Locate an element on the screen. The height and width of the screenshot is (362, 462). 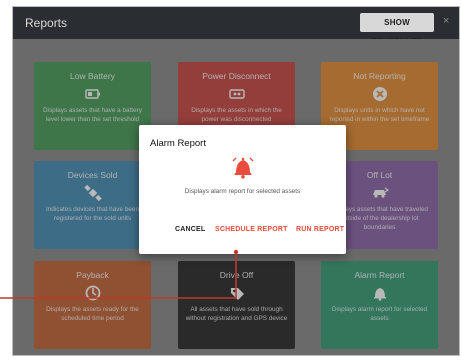
cancel-button: CANCEL is located at coordinates (190, 229).